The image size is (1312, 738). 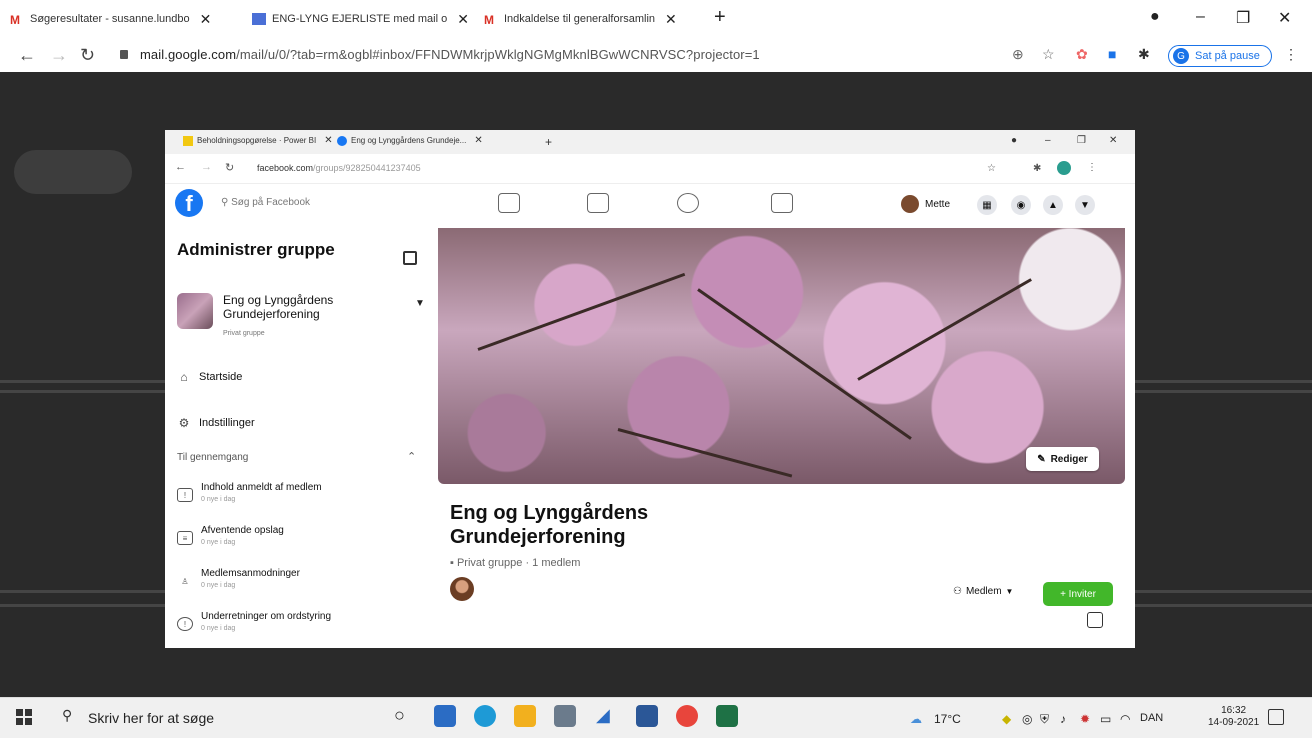 What do you see at coordinates (445, 716) in the screenshot?
I see `task-view-icon` at bounding box center [445, 716].